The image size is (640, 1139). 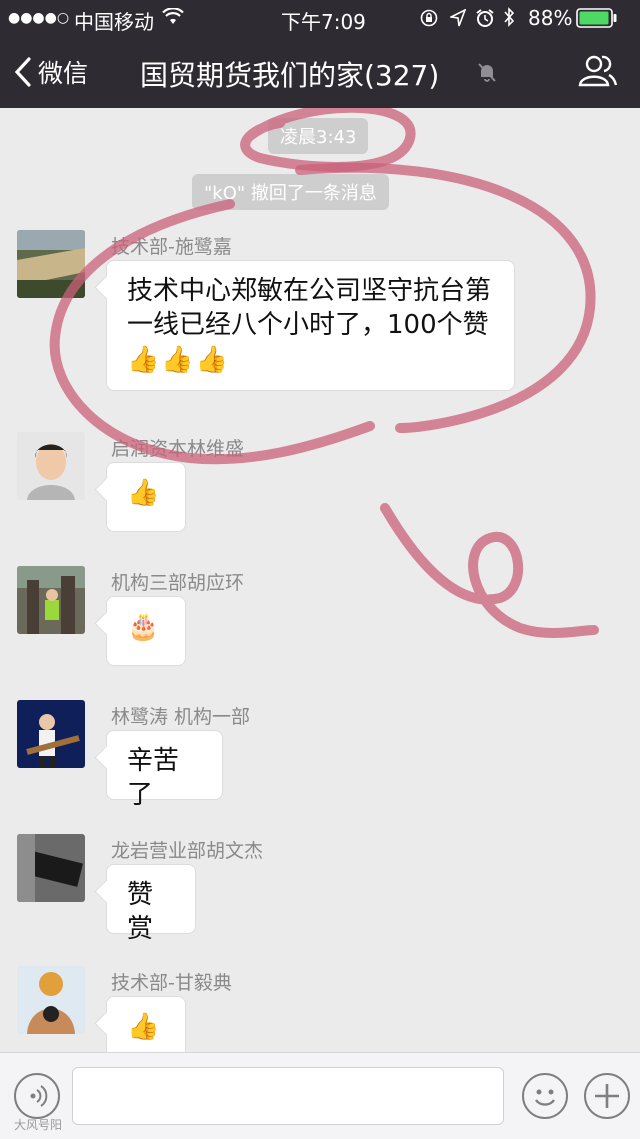 I want to click on group-info-button, so click(x=598, y=73).